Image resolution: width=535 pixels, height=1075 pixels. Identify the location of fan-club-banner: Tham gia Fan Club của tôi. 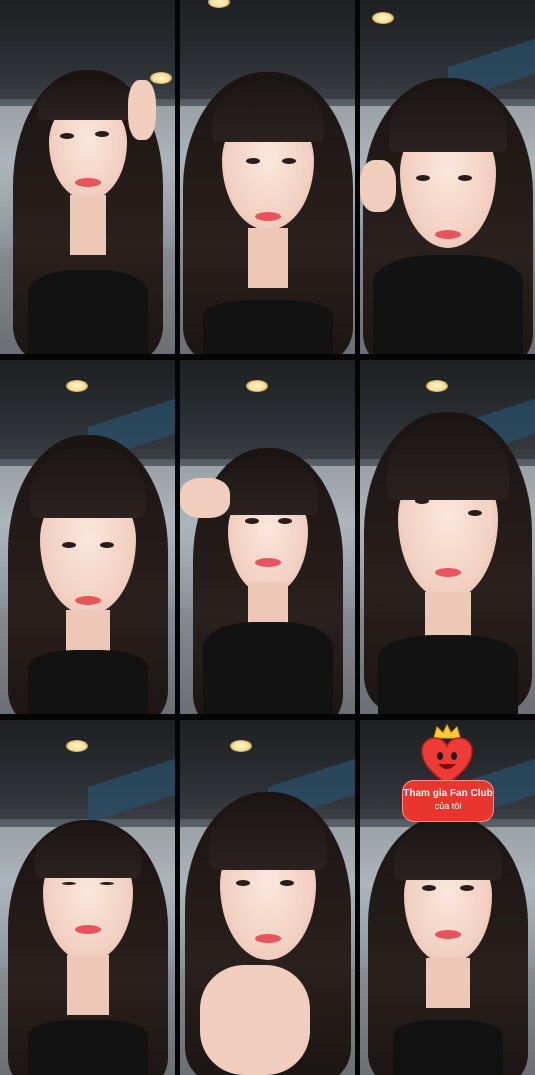
(448, 801).